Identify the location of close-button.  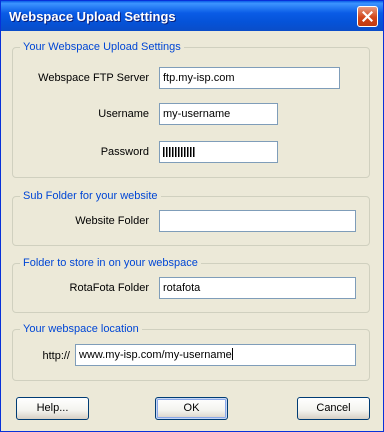
(367, 16).